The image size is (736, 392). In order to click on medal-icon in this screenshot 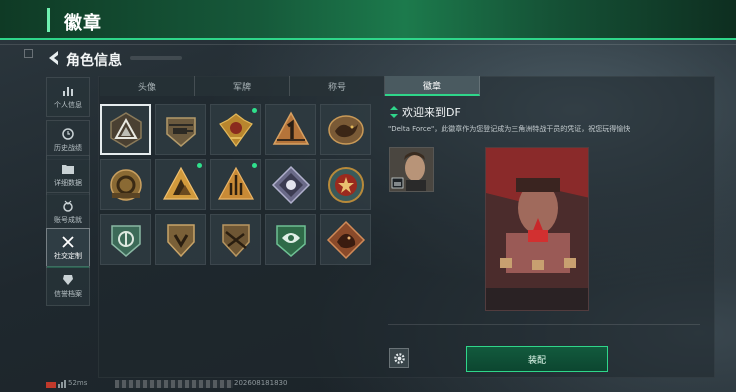, I will do `click(68, 206)`.